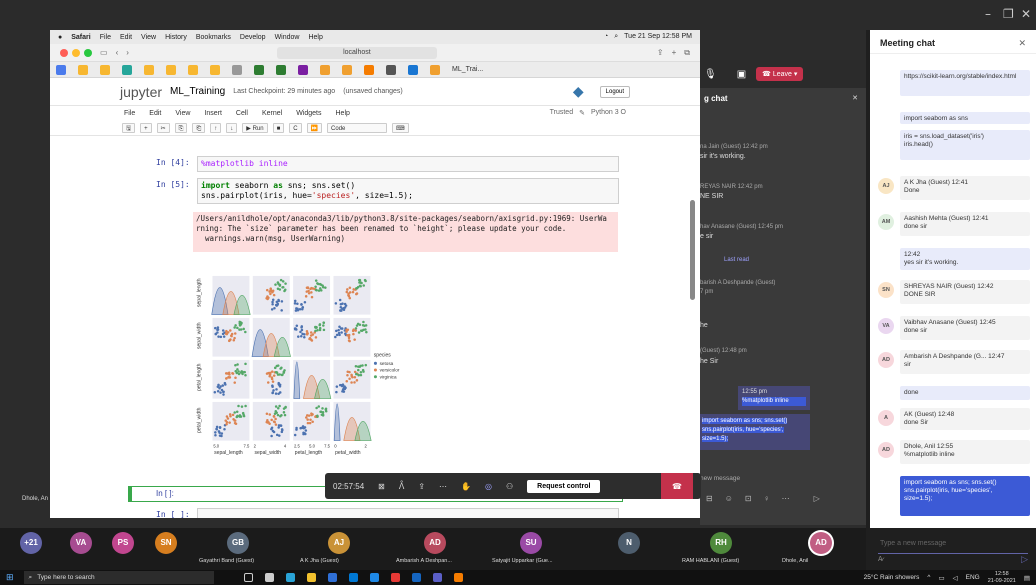  What do you see at coordinates (941, 578) in the screenshot?
I see `network-icon: ▭` at bounding box center [941, 578].